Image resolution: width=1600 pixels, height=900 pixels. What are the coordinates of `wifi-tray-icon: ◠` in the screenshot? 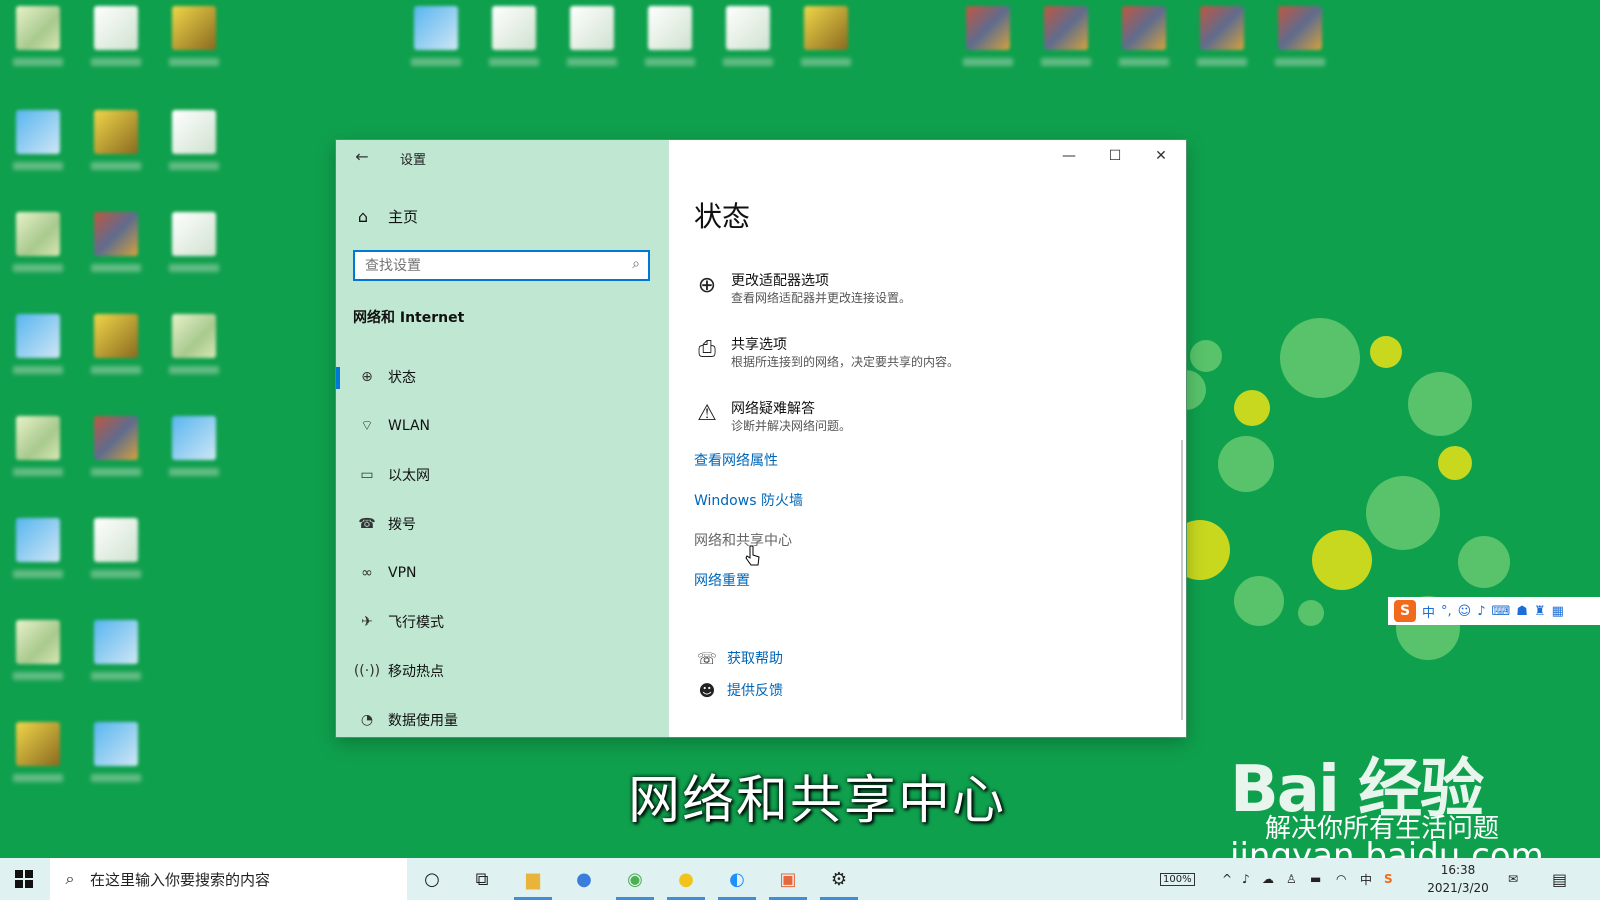 It's located at (1341, 879).